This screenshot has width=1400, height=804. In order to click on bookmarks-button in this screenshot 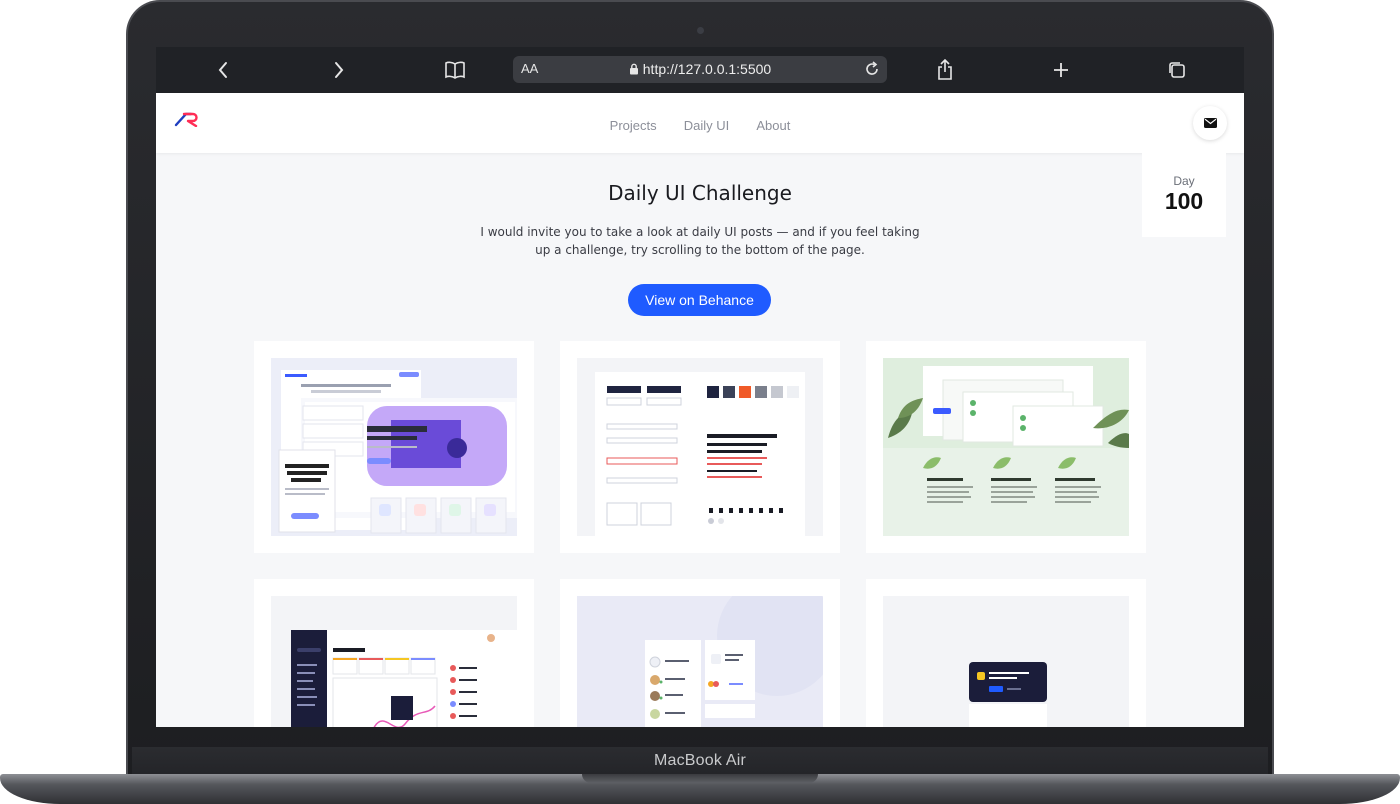, I will do `click(455, 70)`.